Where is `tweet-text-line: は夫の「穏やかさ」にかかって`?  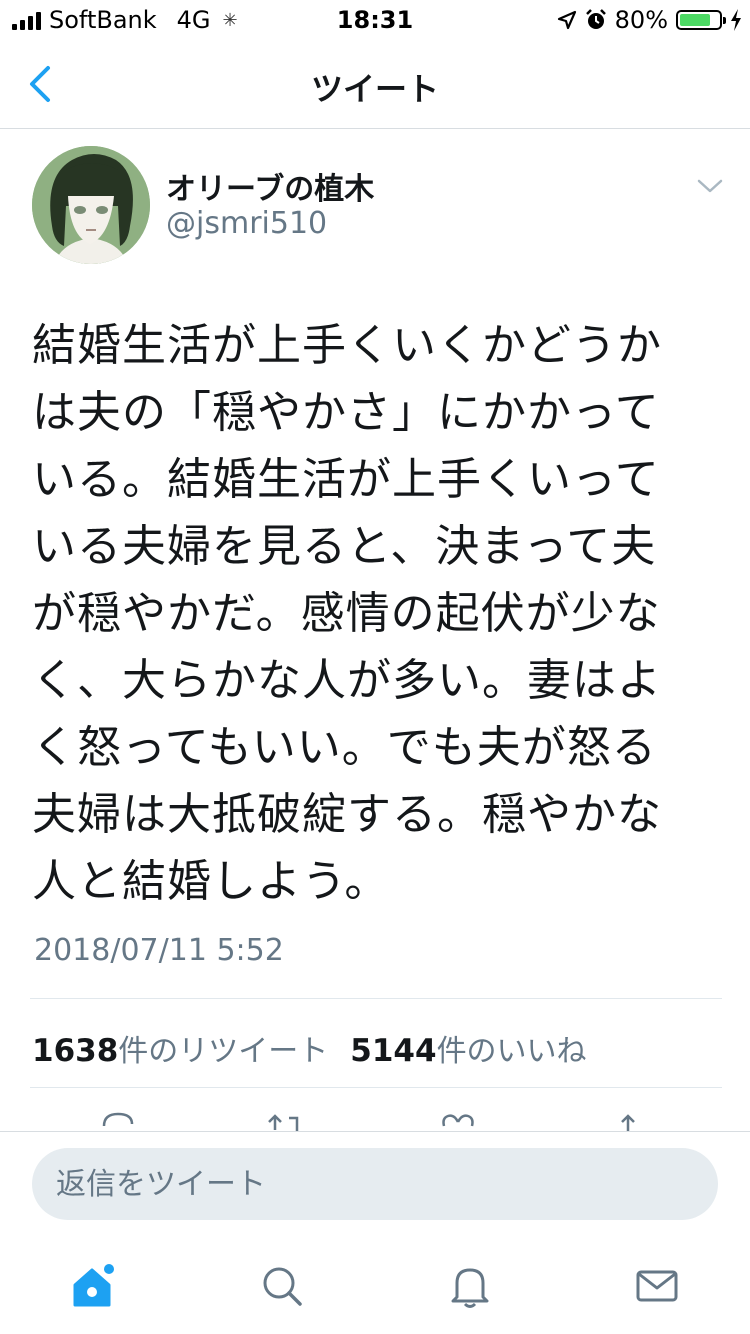
tweet-text-line: は夫の「穏やかさ」にかかって is located at coordinates (346, 412).